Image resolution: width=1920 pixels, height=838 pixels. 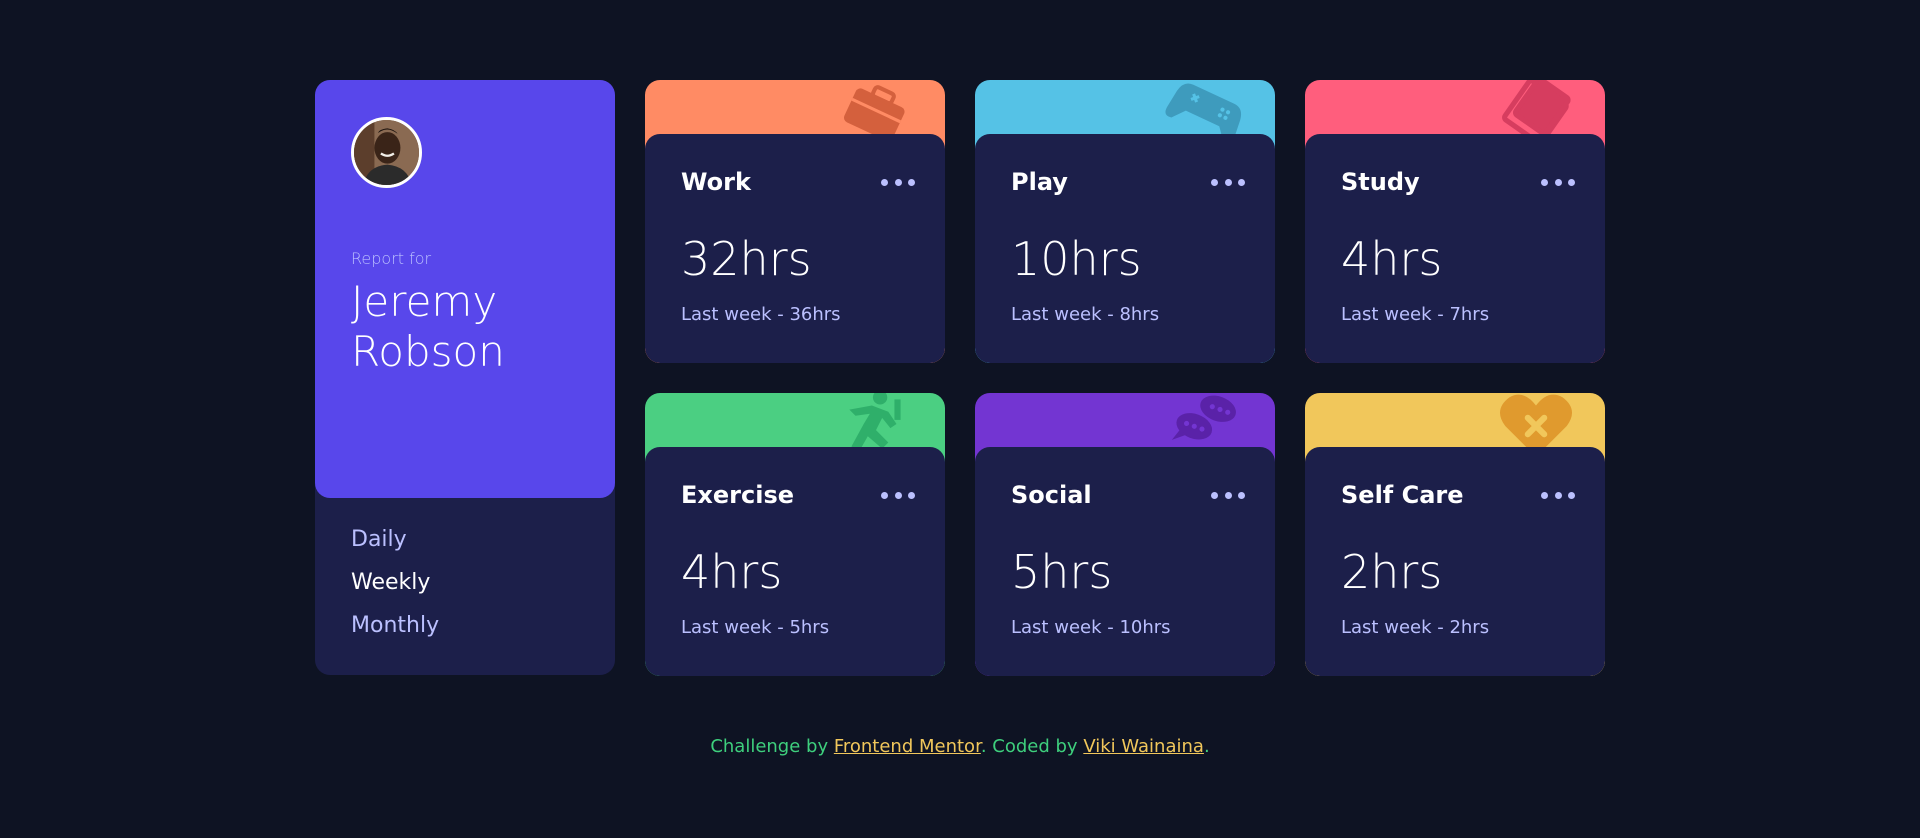 I want to click on report-for-label: Report for, so click(x=391, y=258).